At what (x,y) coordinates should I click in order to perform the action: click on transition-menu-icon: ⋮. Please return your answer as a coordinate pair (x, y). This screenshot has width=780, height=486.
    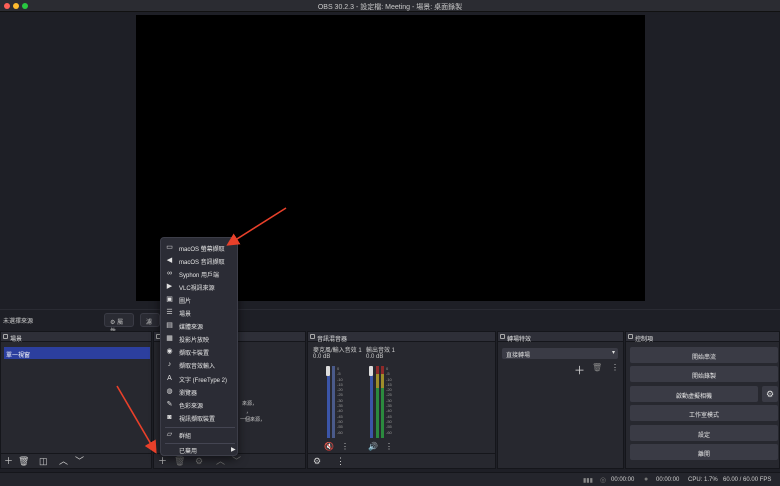
    Looking at the image, I should click on (615, 367).